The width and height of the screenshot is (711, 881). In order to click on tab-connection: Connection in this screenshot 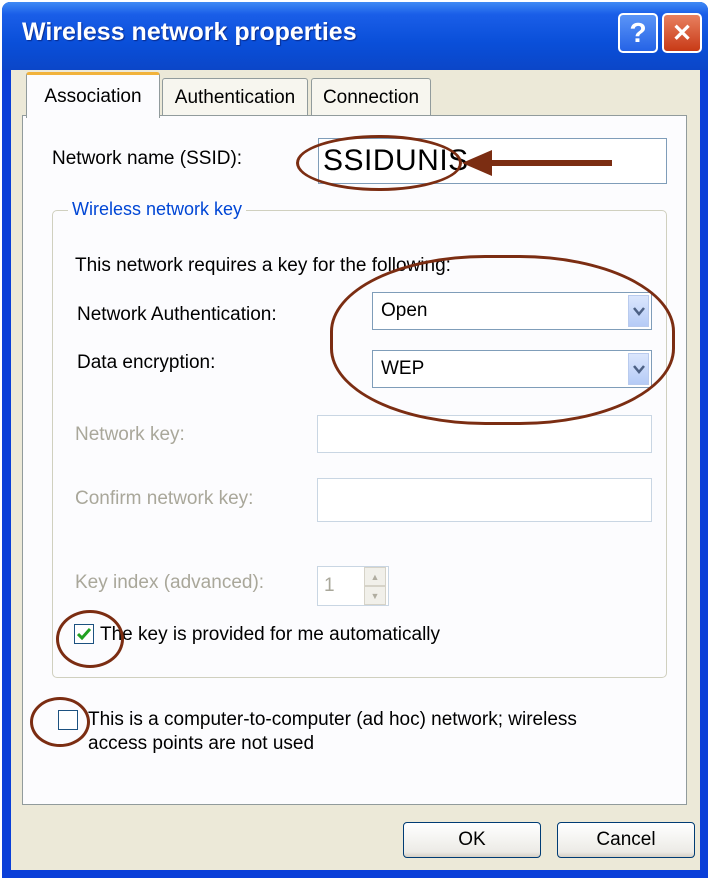, I will do `click(371, 97)`.